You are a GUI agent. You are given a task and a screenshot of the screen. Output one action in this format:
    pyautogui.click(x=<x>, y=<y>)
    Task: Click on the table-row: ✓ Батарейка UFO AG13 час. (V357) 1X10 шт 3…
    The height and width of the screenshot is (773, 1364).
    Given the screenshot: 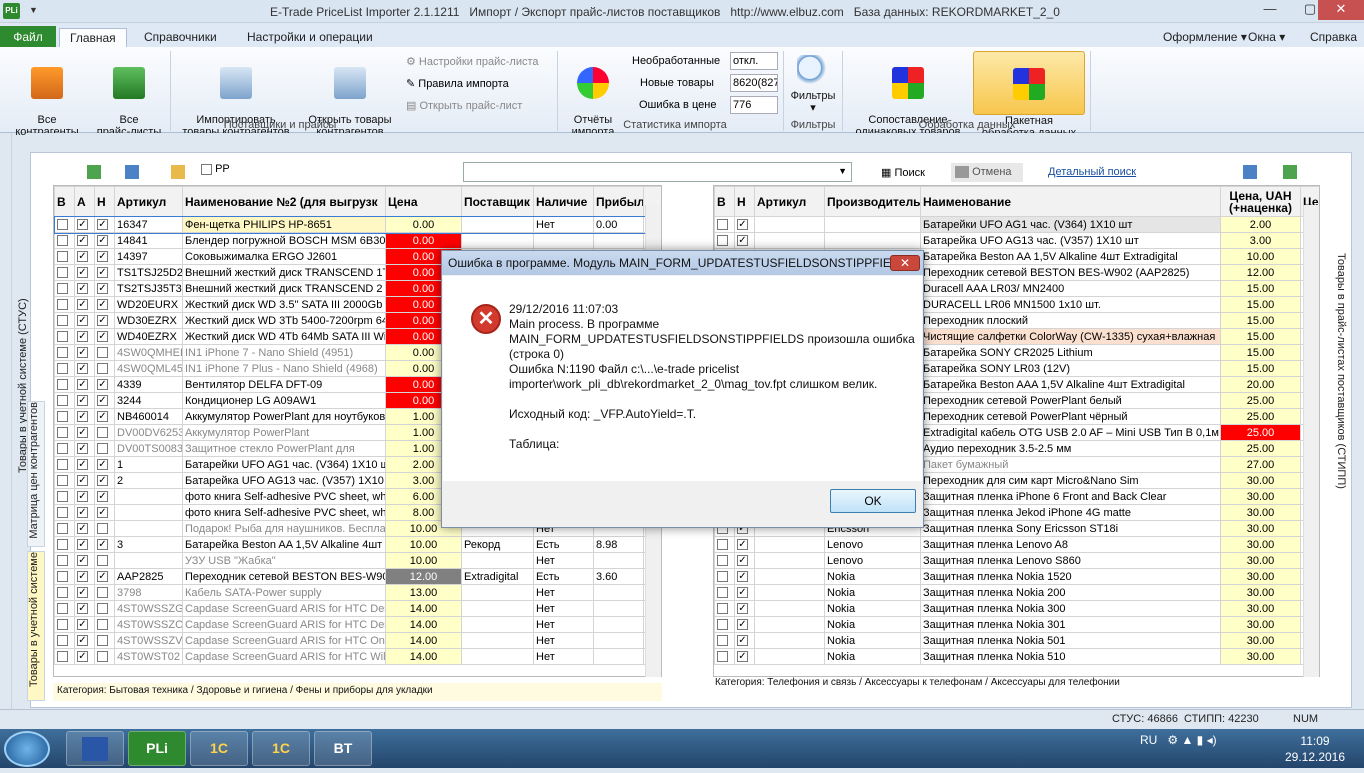 What is the action you would take?
    pyautogui.click(x=1016, y=240)
    